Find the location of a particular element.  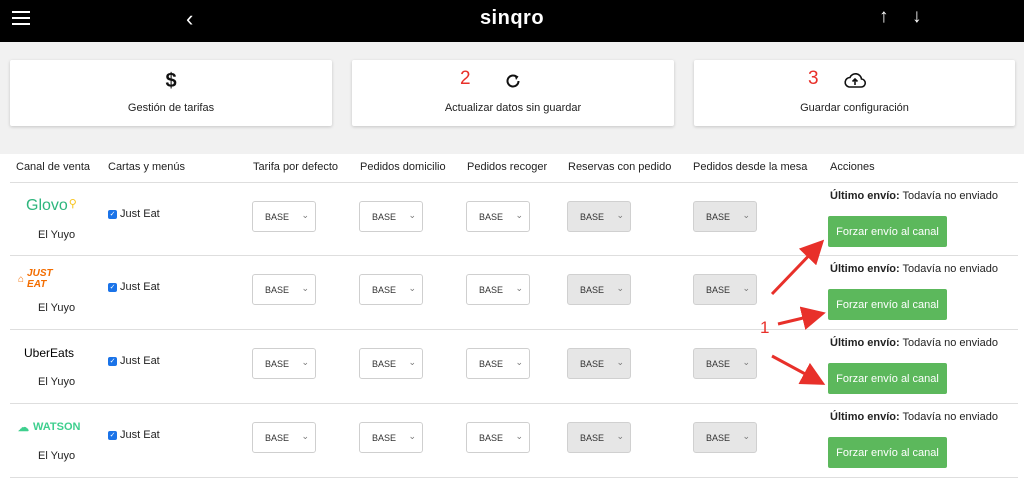

column-header: Canal de venta is located at coordinates (53, 167).